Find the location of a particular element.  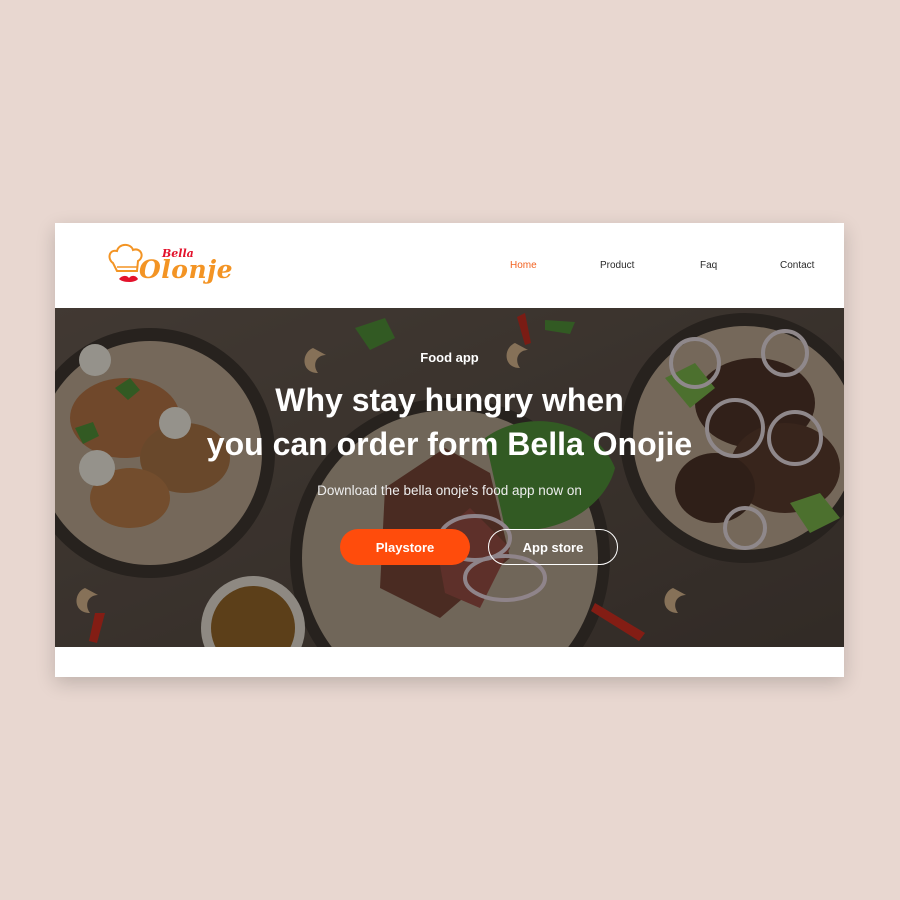

hero-headline-line2: you can order form Bella Onojie is located at coordinates (449, 444).